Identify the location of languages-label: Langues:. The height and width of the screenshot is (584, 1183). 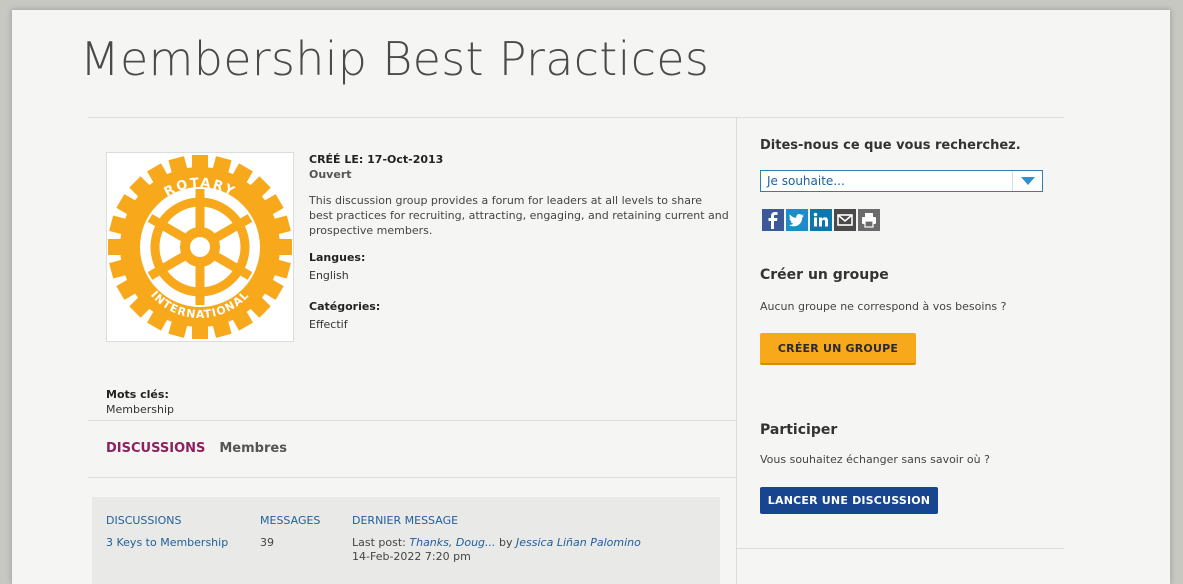
(337, 257).